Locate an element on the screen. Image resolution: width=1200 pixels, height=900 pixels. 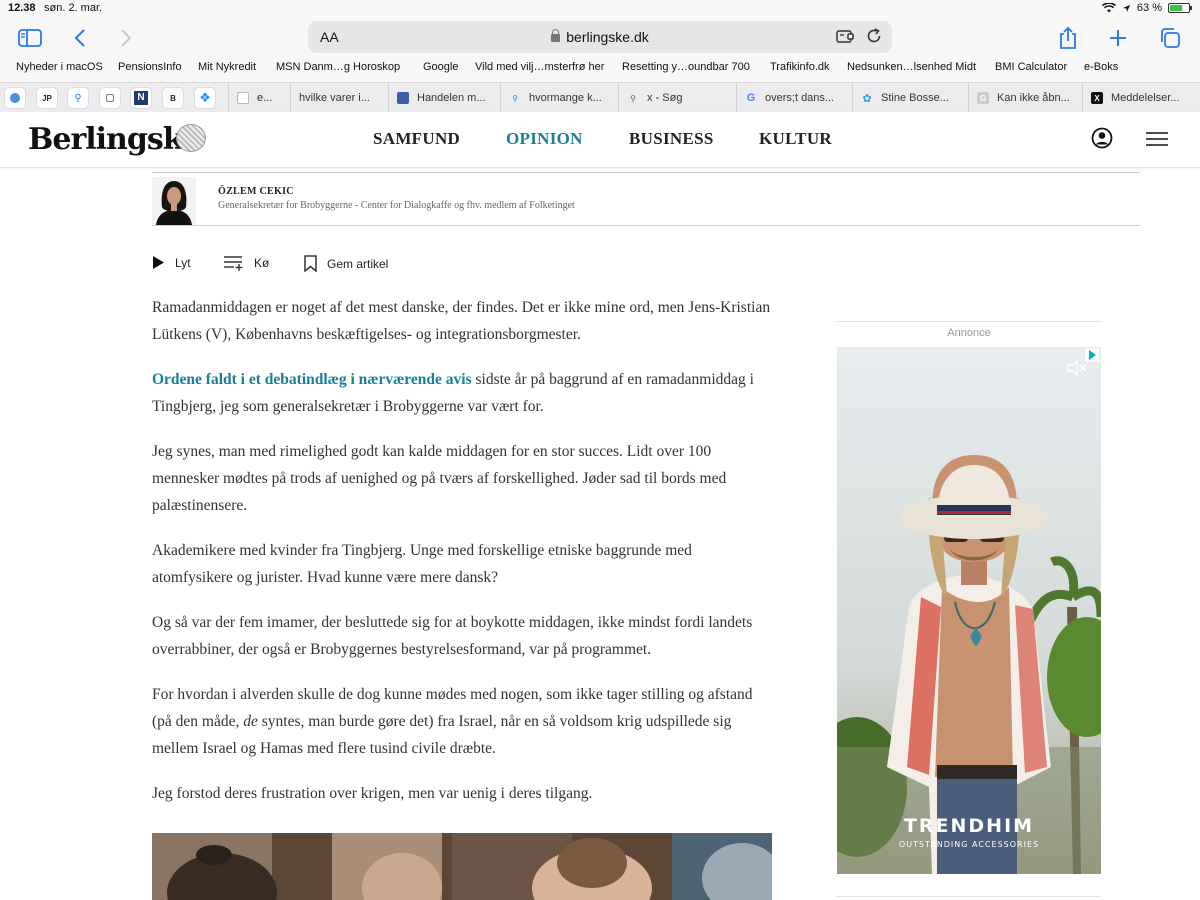
pinned-tab: N is located at coordinates (141, 98).